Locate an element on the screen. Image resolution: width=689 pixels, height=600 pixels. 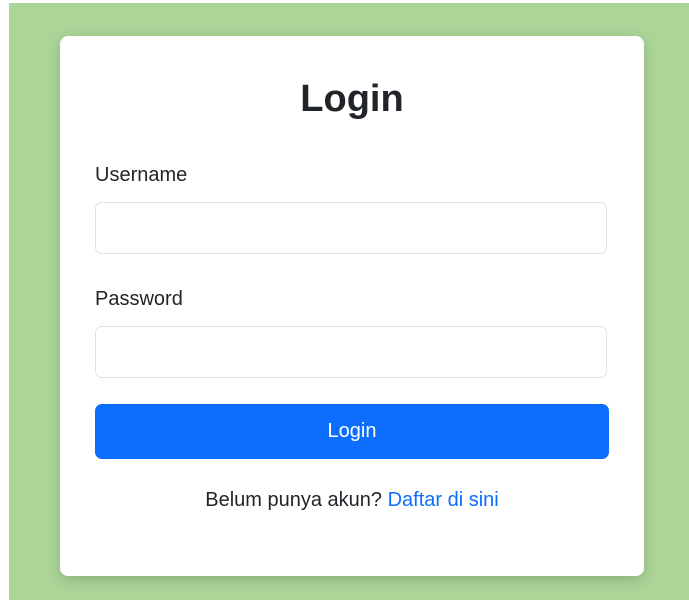
username-label: Username is located at coordinates (141, 175).